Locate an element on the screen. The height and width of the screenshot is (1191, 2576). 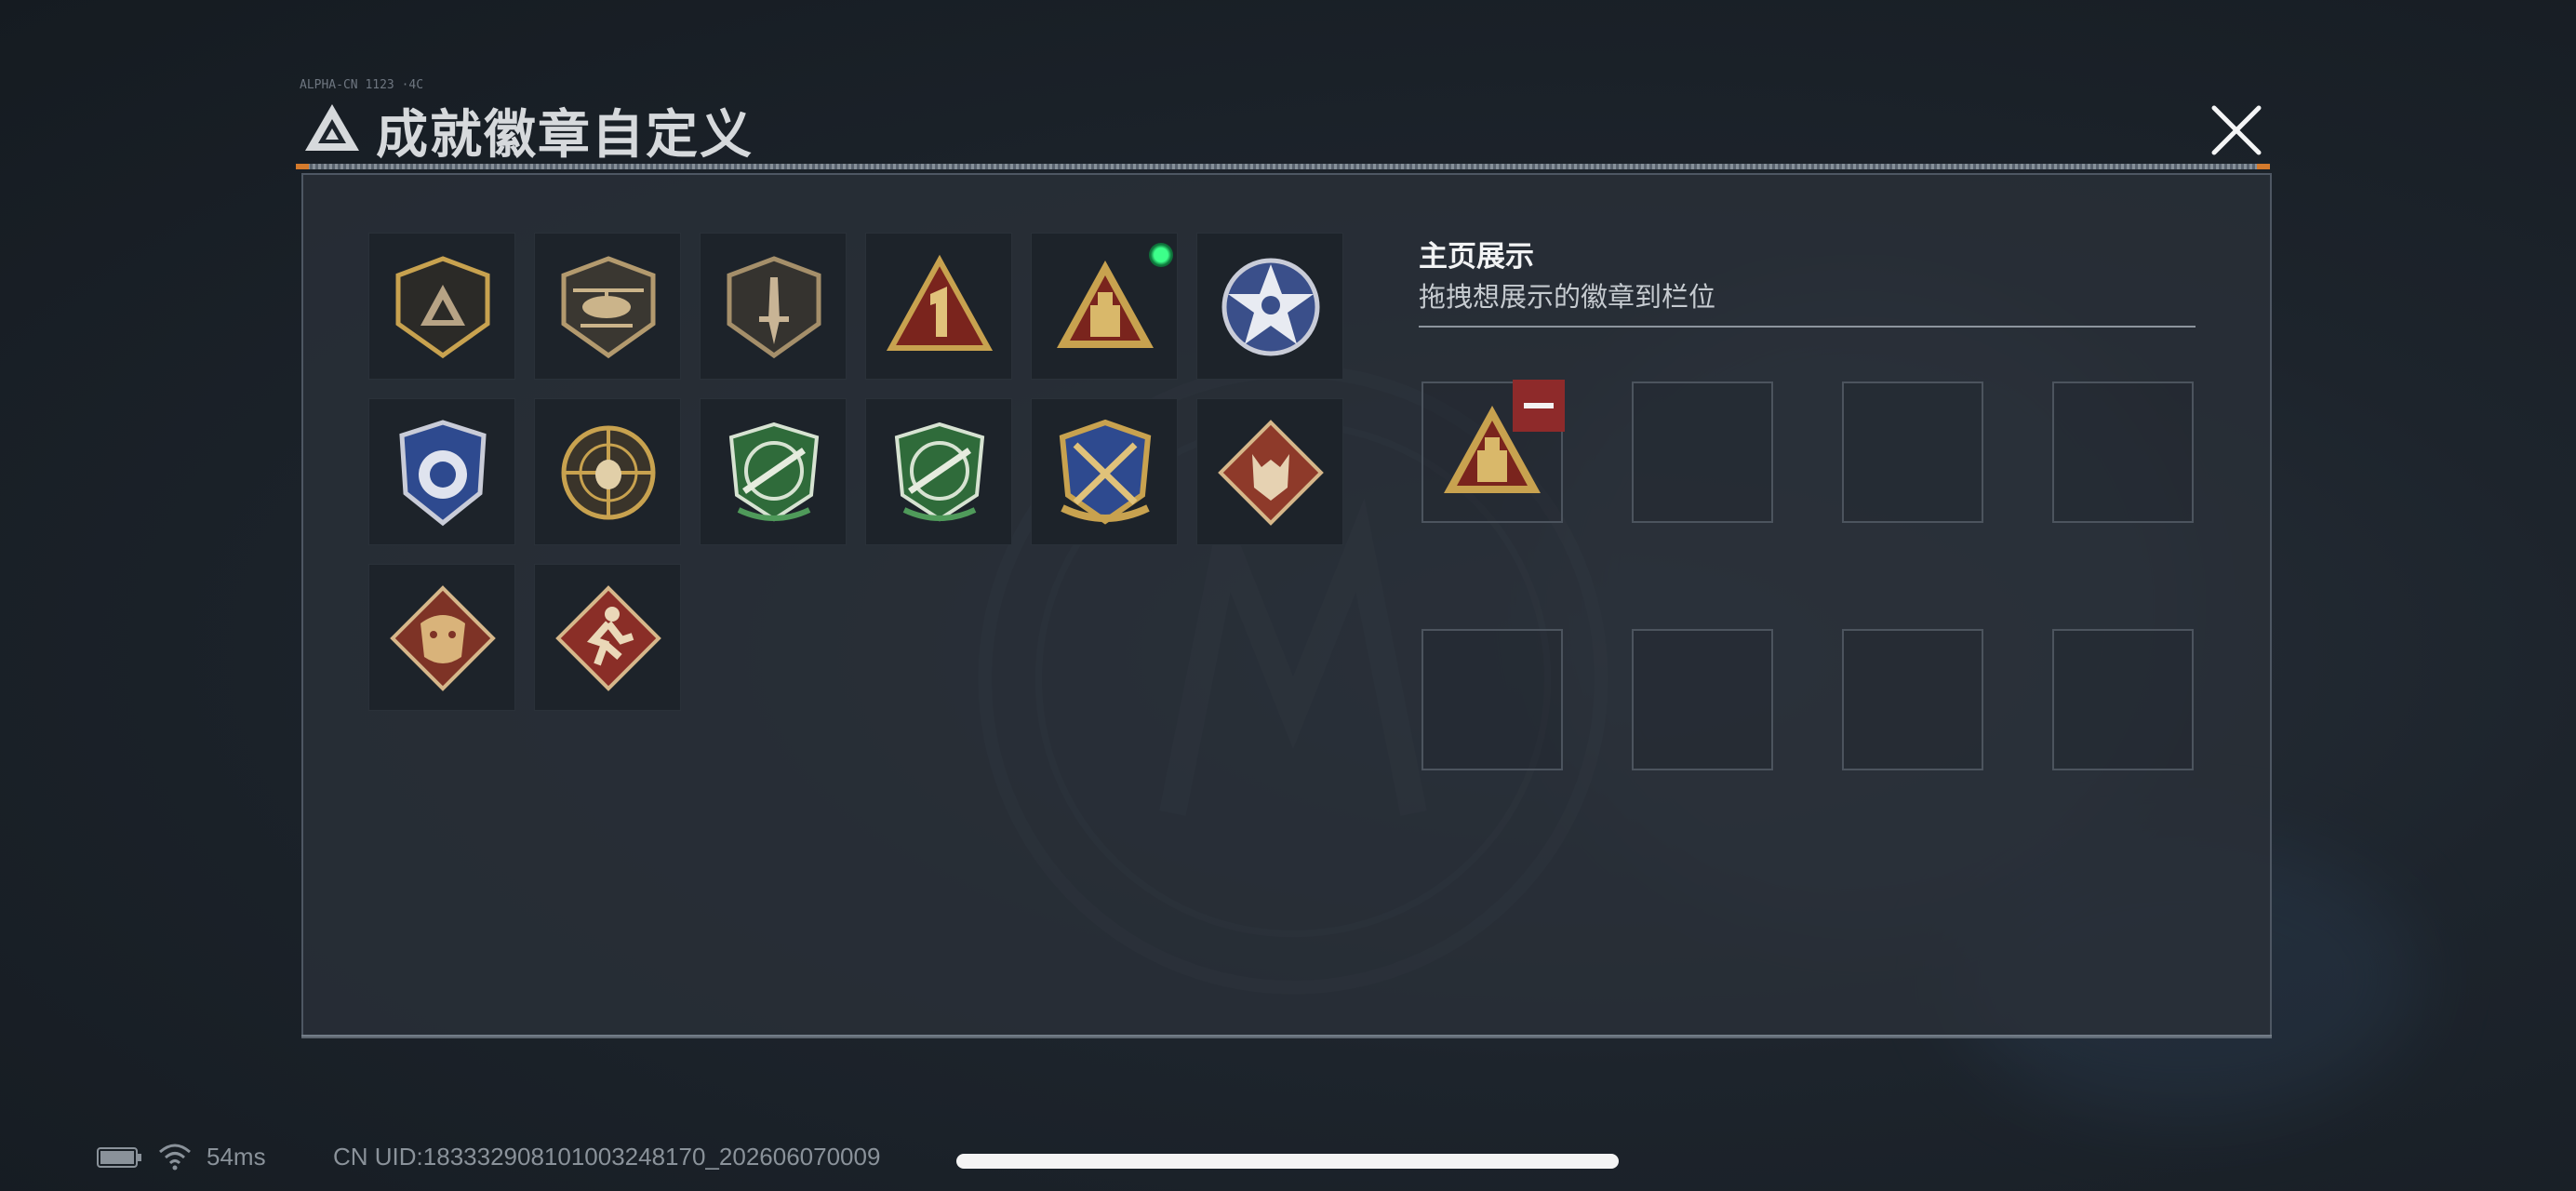
close-icon is located at coordinates (2236, 130).